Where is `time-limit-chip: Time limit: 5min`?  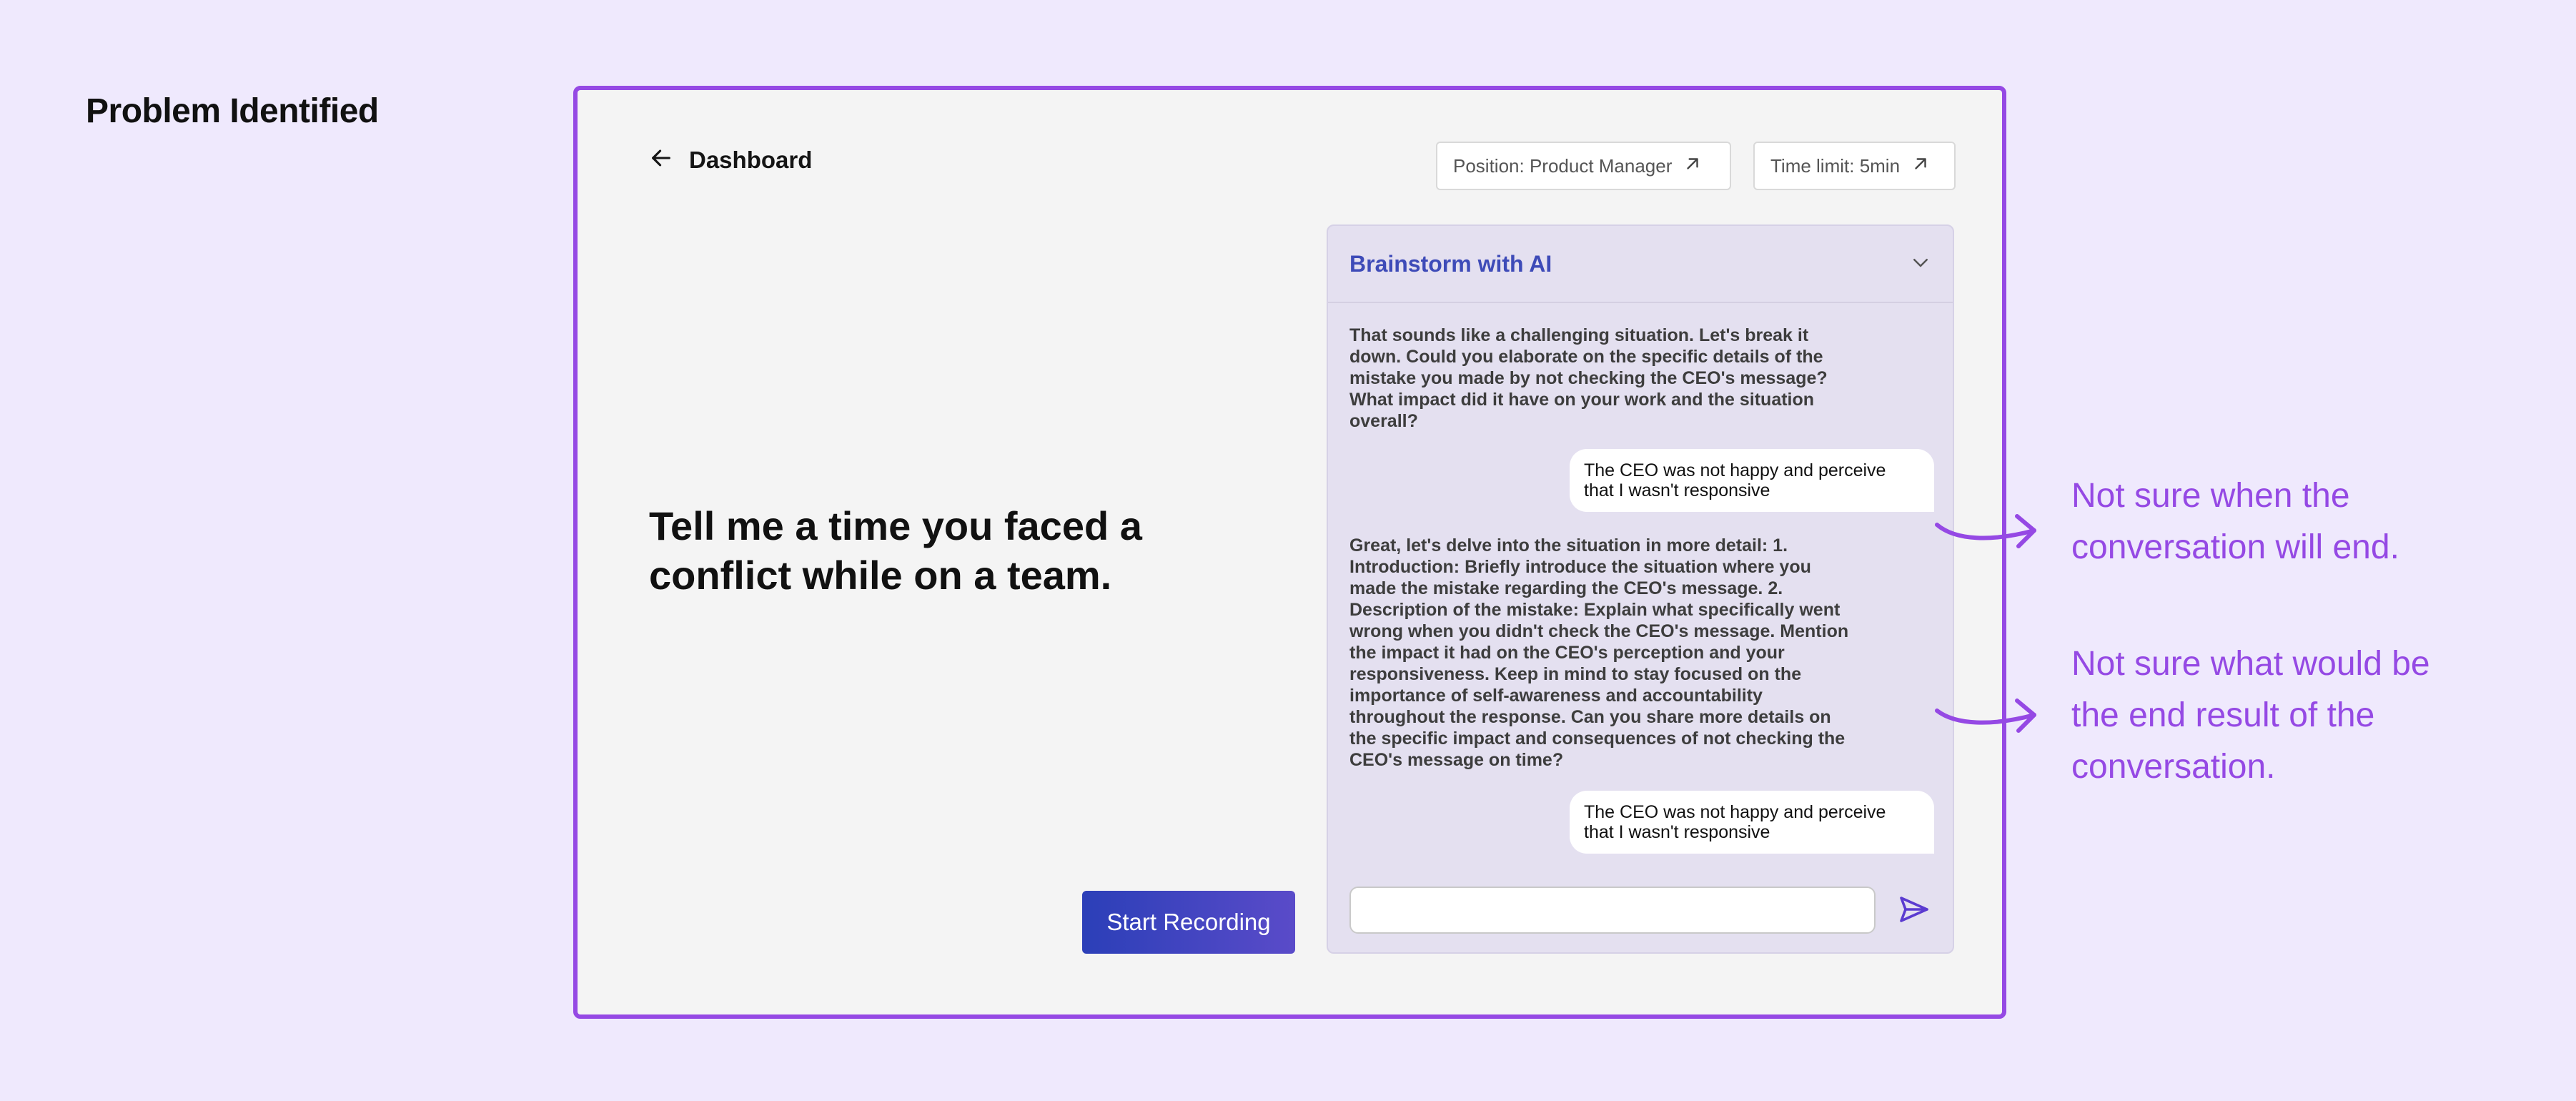 time-limit-chip: Time limit: 5min is located at coordinates (1855, 166).